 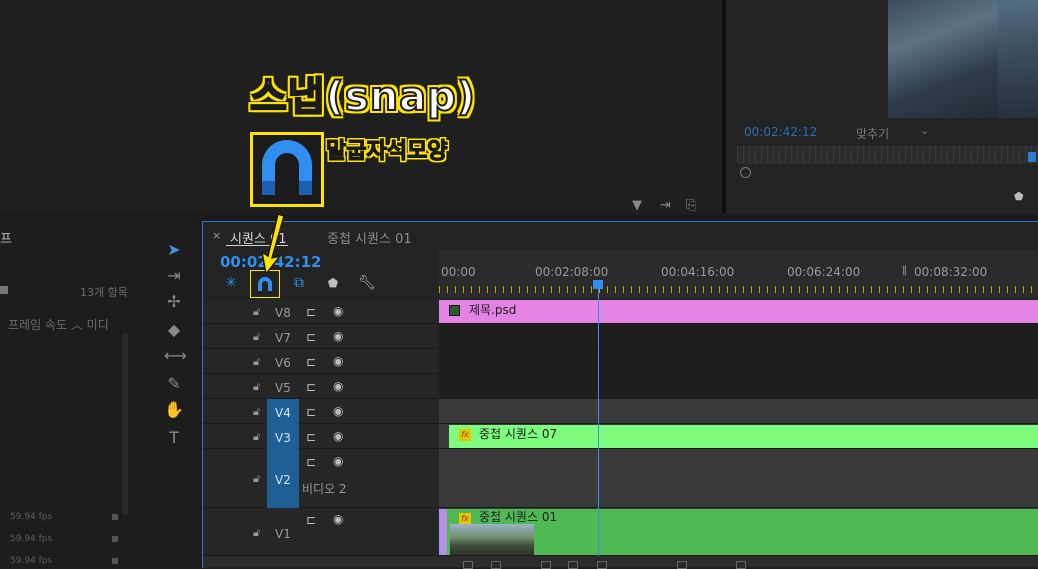 What do you see at coordinates (369, 237) in the screenshot?
I see `tab-nested-sequence-01: 중첩 시퀀스 01` at bounding box center [369, 237].